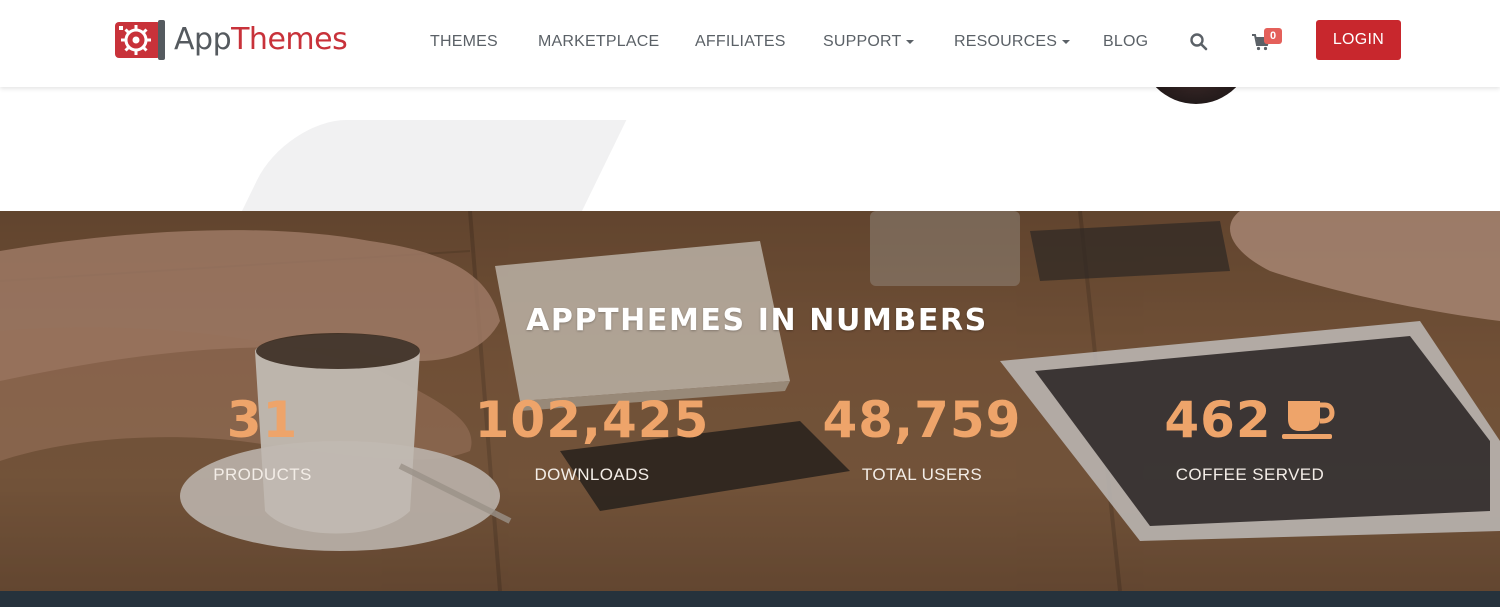  I want to click on login-button: LOGIN, so click(1358, 40).